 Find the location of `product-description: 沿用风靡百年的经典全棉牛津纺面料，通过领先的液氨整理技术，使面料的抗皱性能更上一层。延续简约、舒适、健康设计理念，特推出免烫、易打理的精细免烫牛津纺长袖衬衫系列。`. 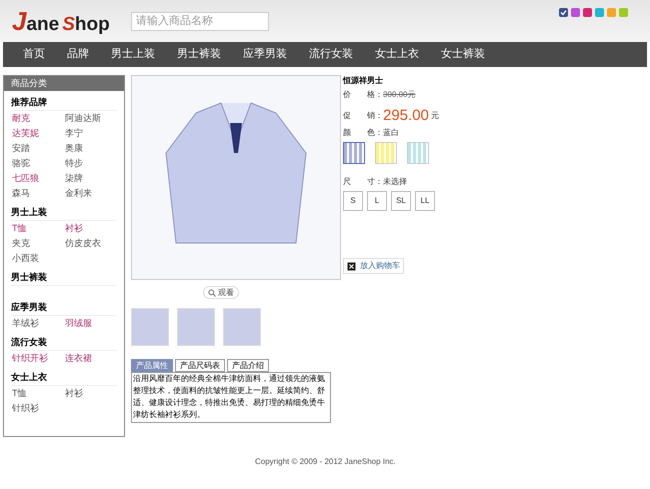

product-description: 沿用风靡百年的经典全棉牛津纺面料，通过领先的液氨整理技术，使面料的抗皱性能更上一层。延续简约、舒适、健康设计理念，特推出免烫、易打理的精细免烫牛津纺长袖衬衫系列。 is located at coordinates (231, 397).